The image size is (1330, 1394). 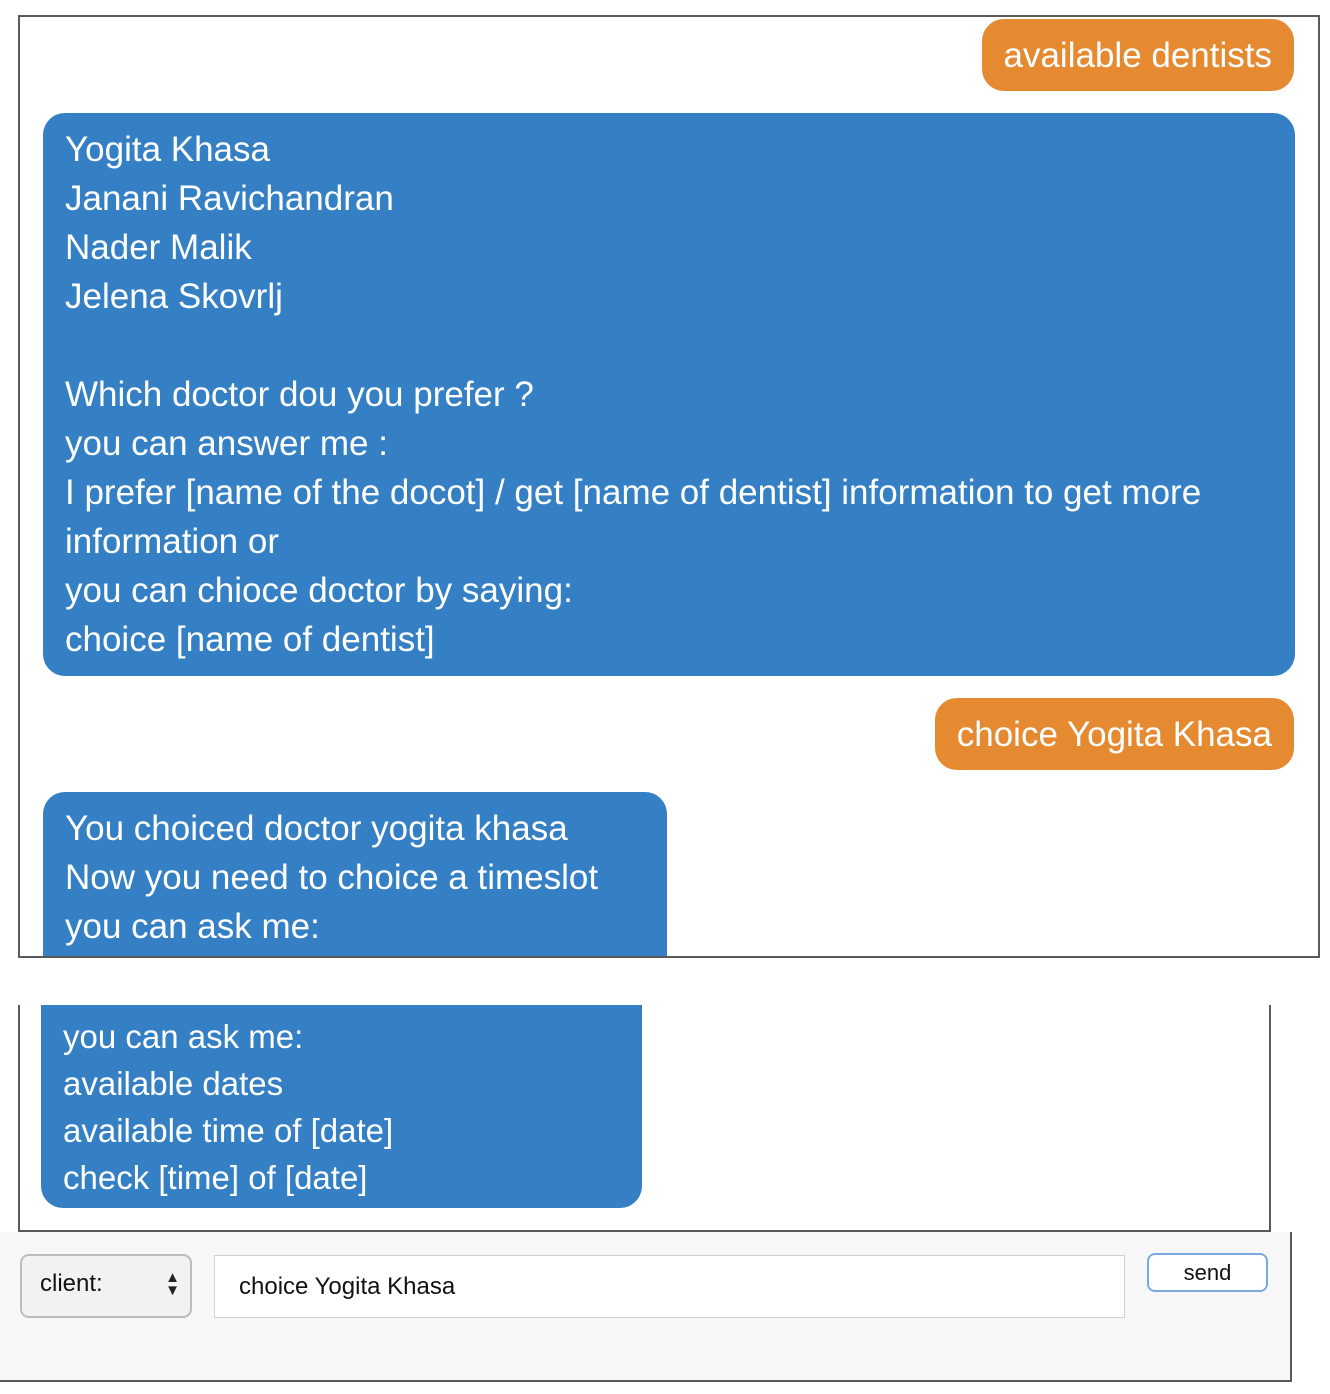 I want to click on message-input, so click(x=669, y=1286).